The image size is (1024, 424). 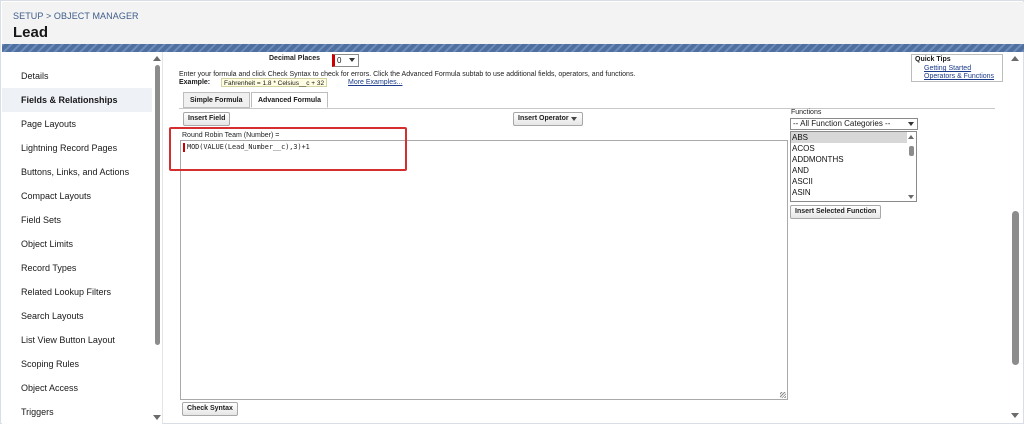 What do you see at coordinates (77, 364) in the screenshot?
I see `sidebar-item-scoping-rules: Scoping Rules` at bounding box center [77, 364].